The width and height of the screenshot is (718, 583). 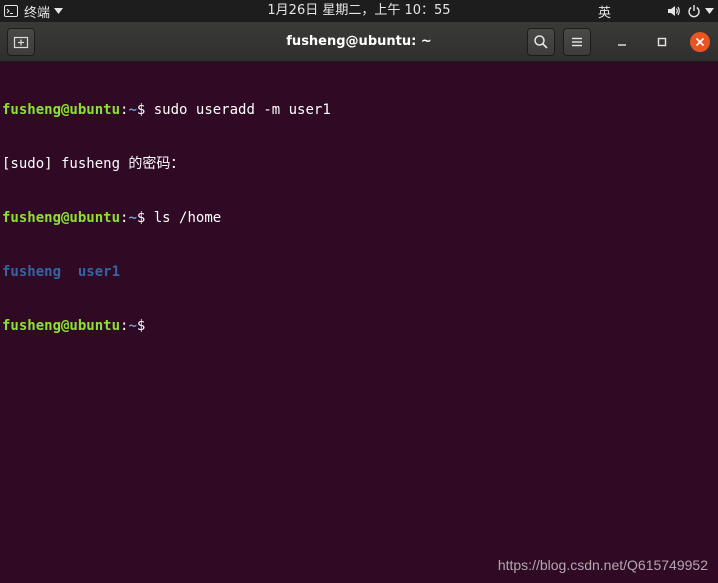 I want to click on input-method-indicator: 英, so click(x=604, y=11).